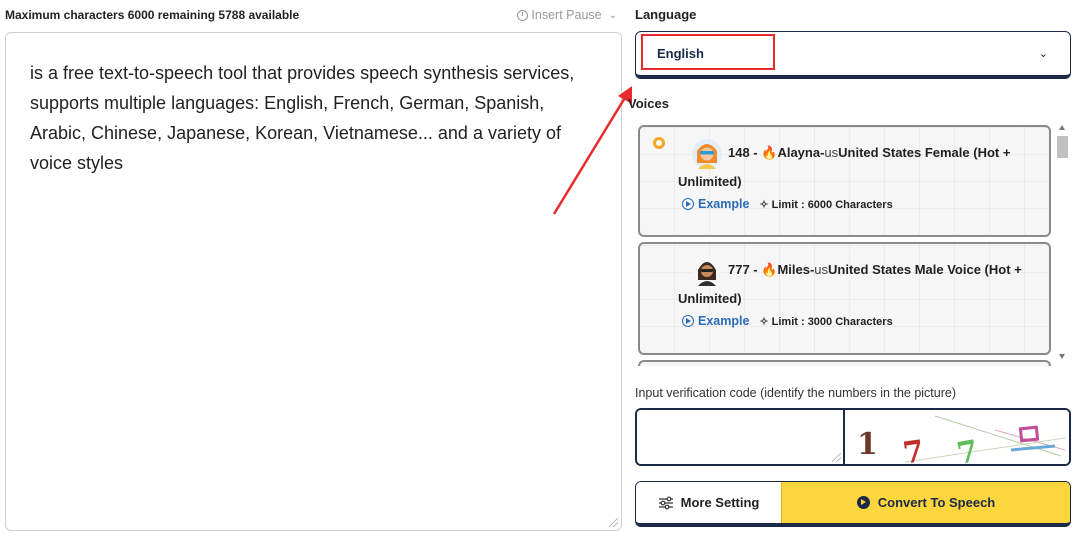 Image resolution: width=1080 pixels, height=537 pixels. I want to click on captcha-picture: 1 7 7, so click(961, 439).